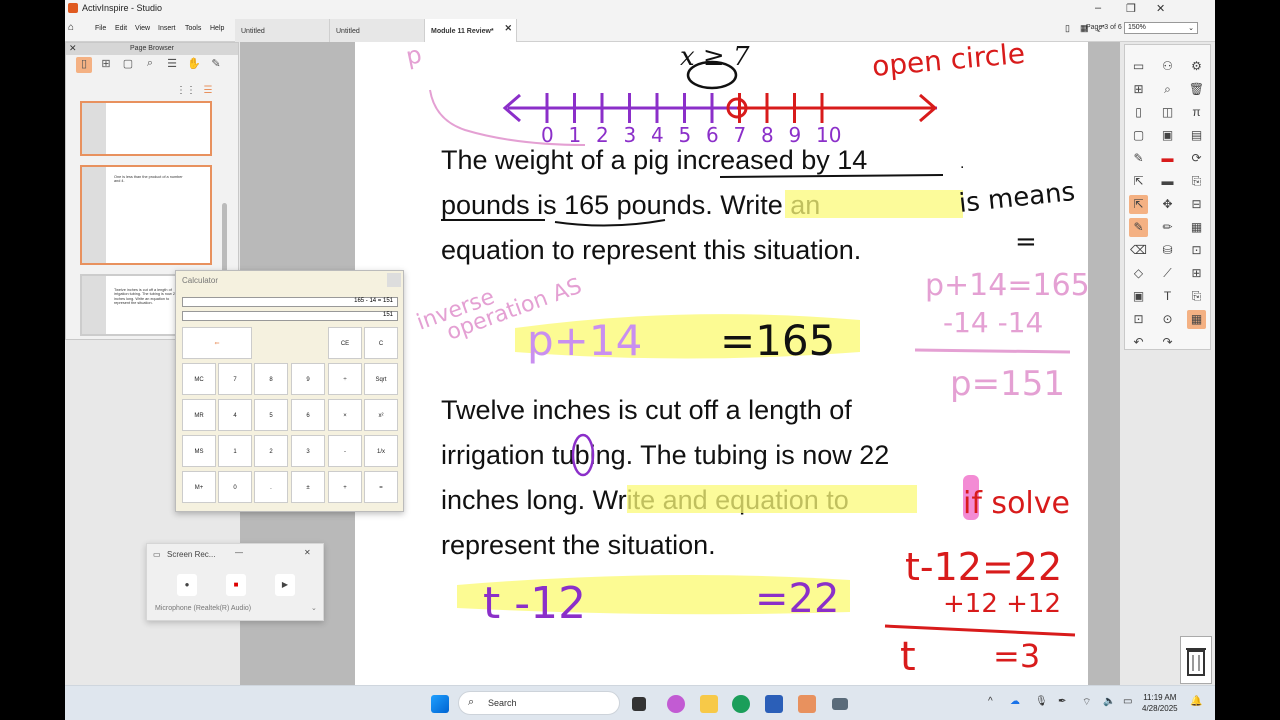  What do you see at coordinates (1167, 204) in the screenshot?
I see `move-icon: ✥` at bounding box center [1167, 204].